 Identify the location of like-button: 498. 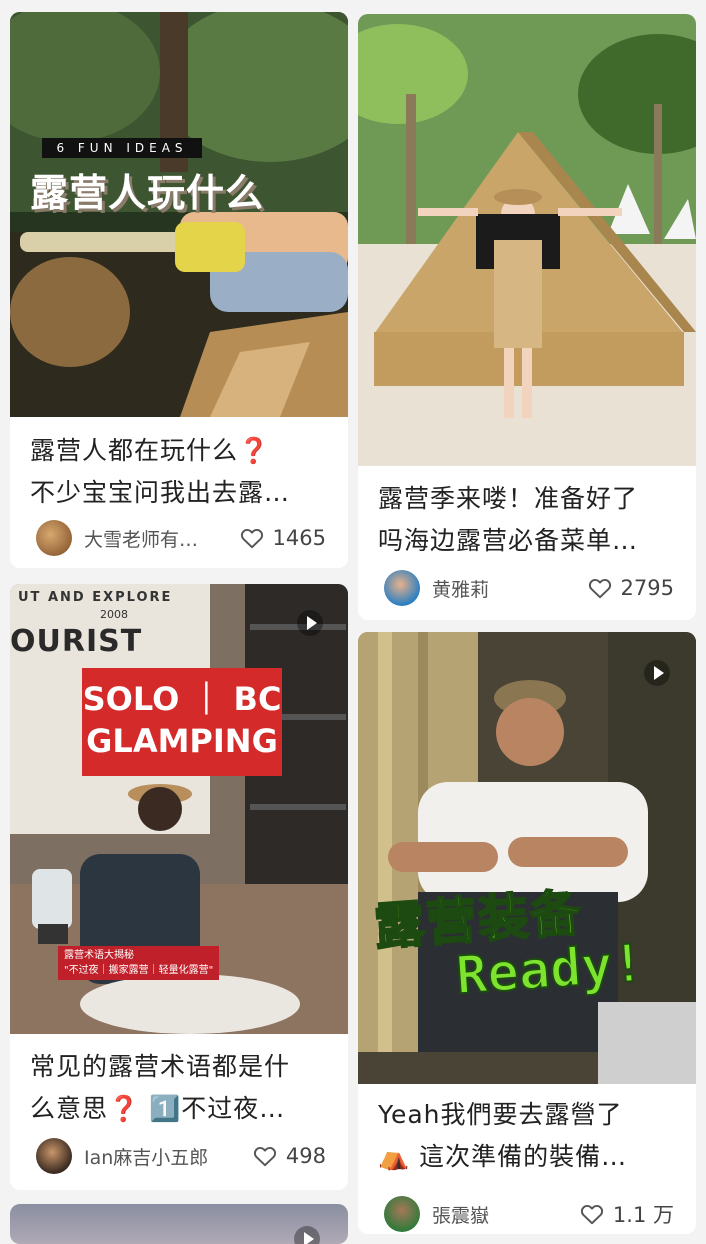
(289, 1156).